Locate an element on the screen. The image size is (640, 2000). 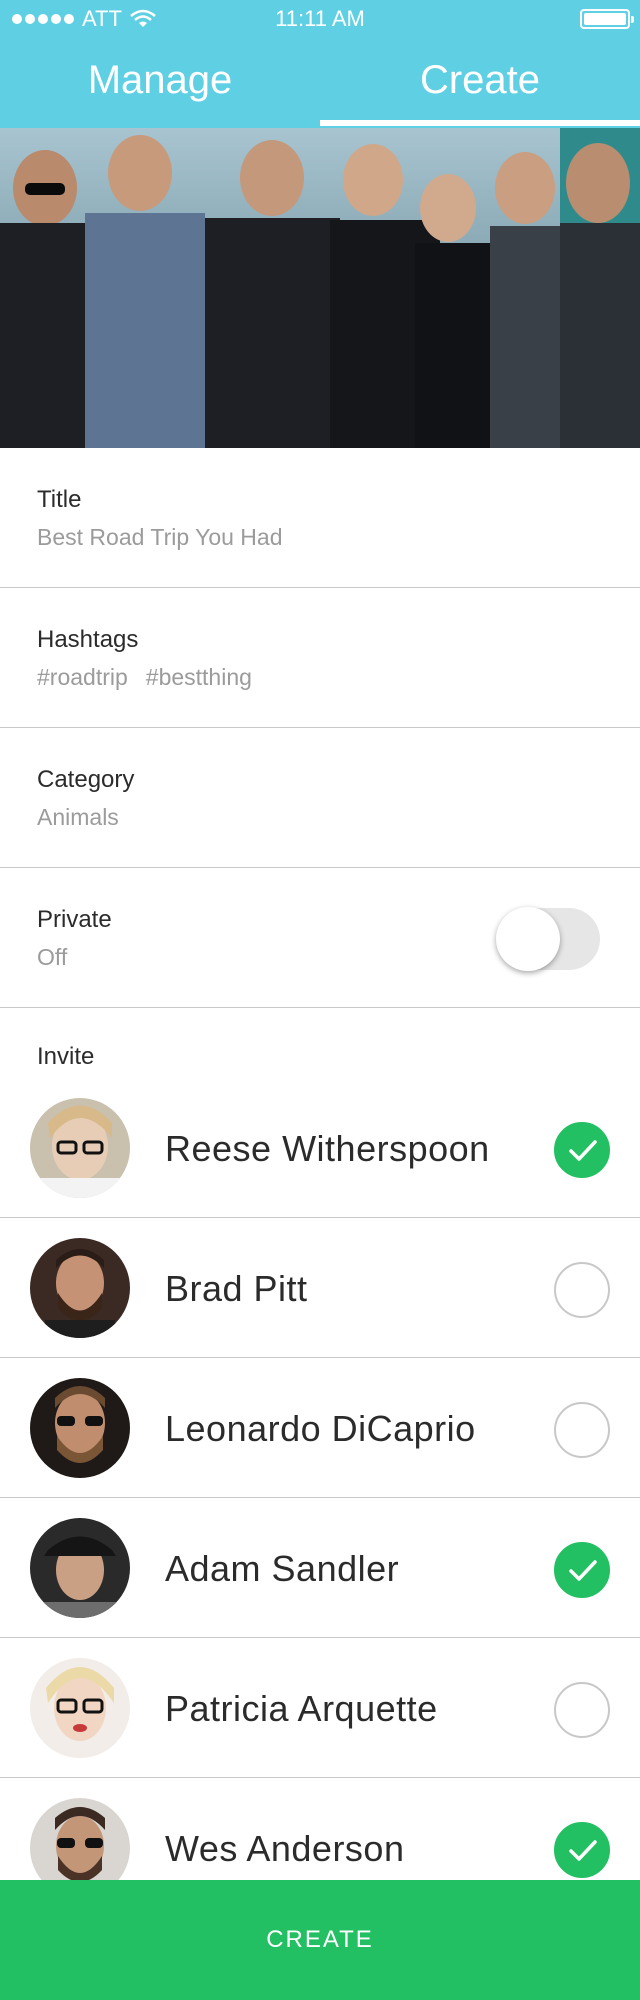
private-toggle is located at coordinates (548, 939).